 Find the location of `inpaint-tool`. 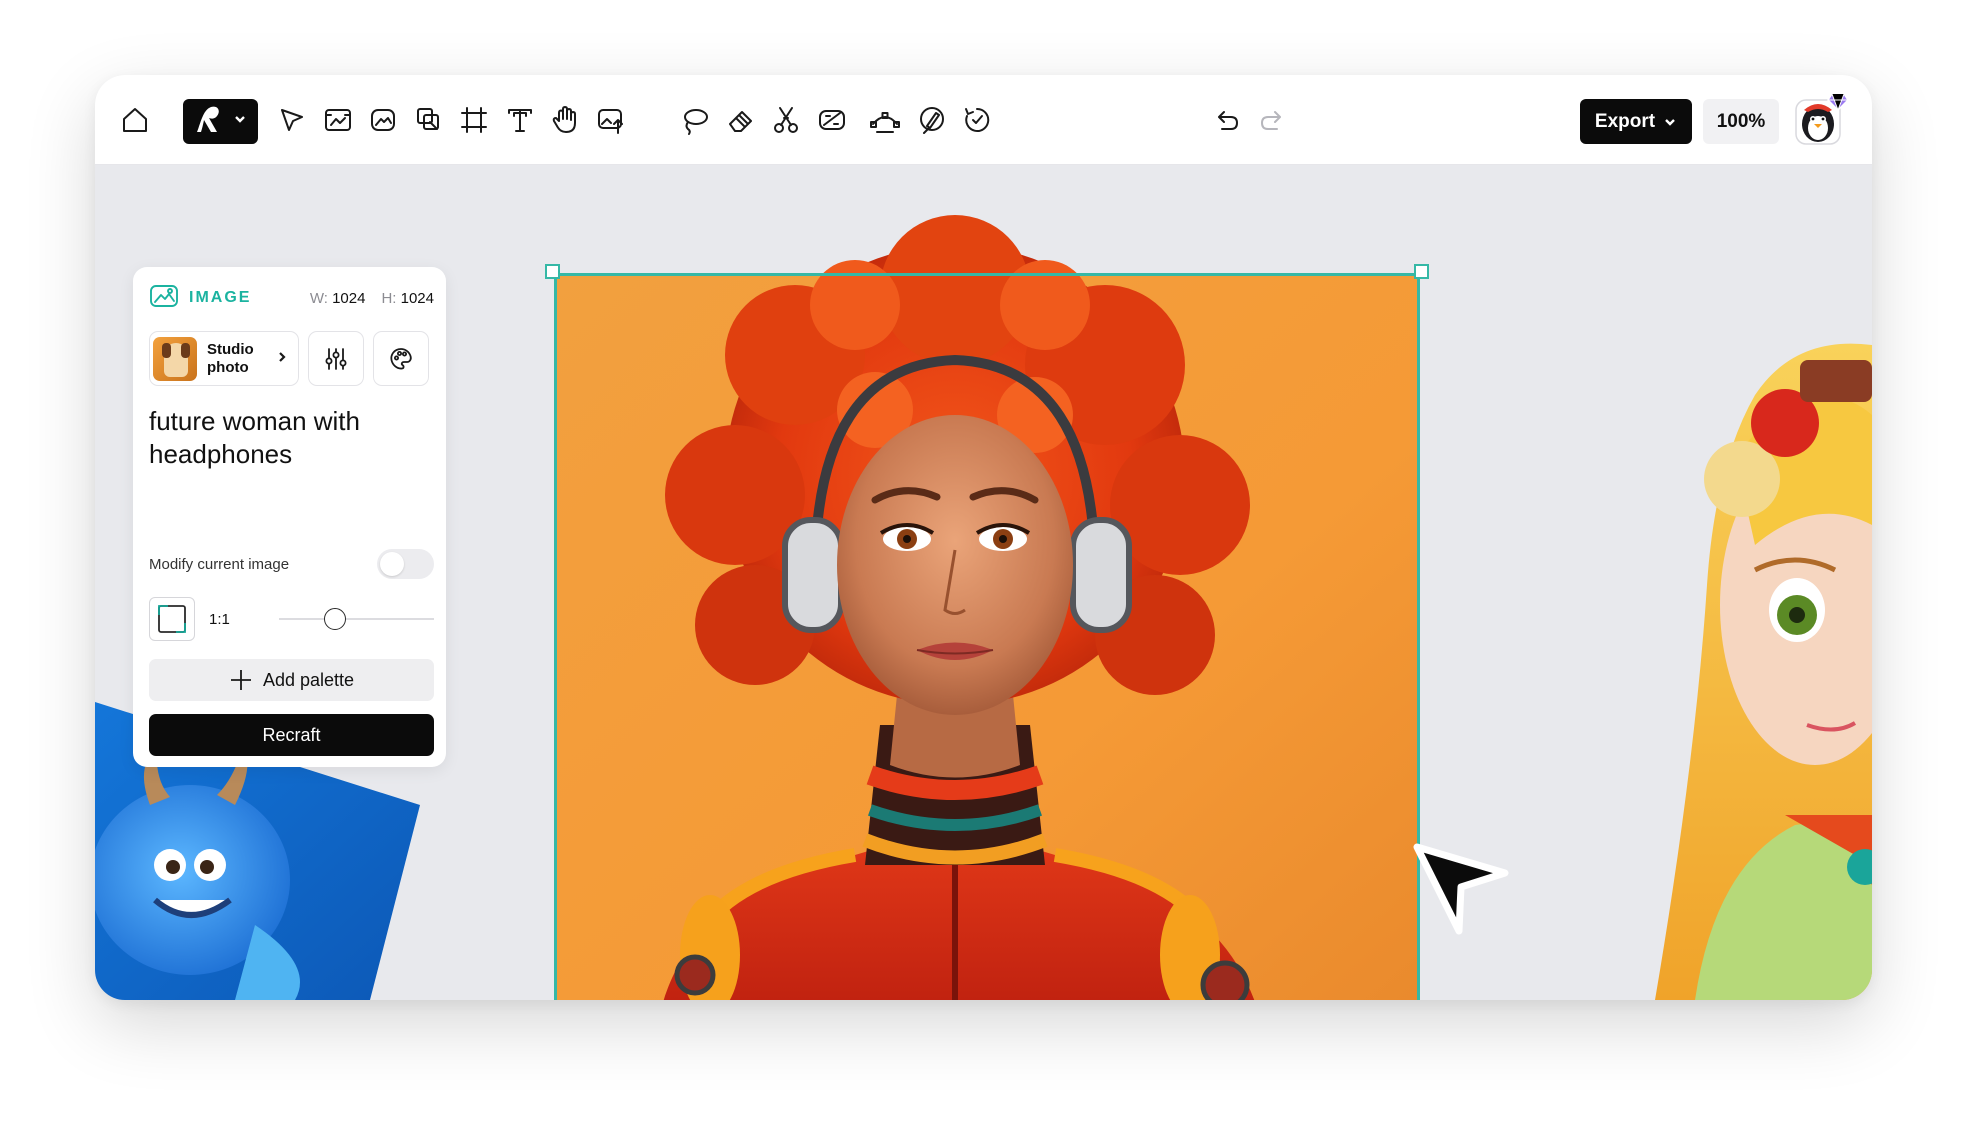

inpaint-tool is located at coordinates (932, 120).